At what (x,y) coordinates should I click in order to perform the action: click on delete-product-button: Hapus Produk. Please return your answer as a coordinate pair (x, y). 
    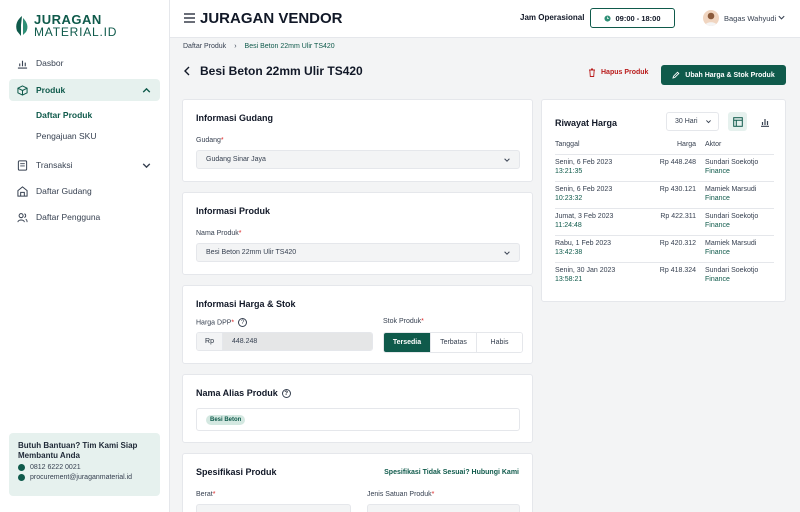
    Looking at the image, I should click on (618, 72).